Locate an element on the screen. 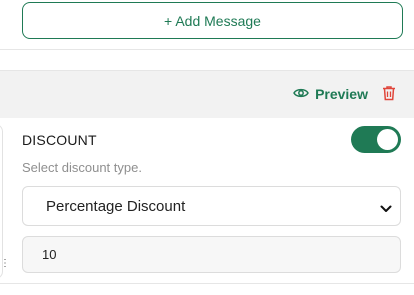 This screenshot has height=295, width=414. eye-icon is located at coordinates (301, 94).